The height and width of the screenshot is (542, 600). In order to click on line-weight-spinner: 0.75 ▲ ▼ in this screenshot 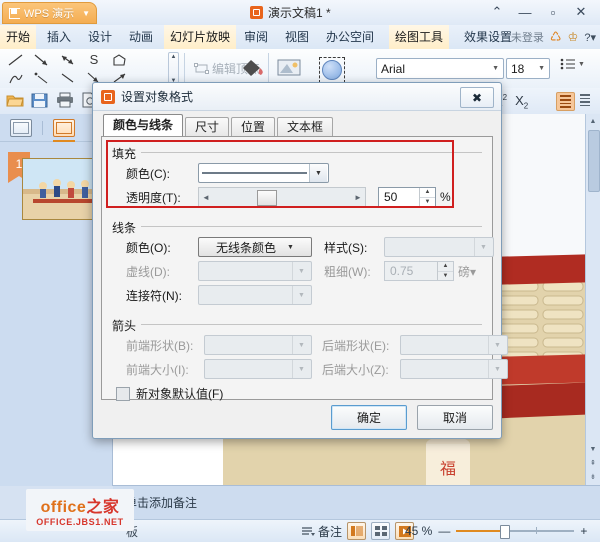, I will do `click(419, 271)`.